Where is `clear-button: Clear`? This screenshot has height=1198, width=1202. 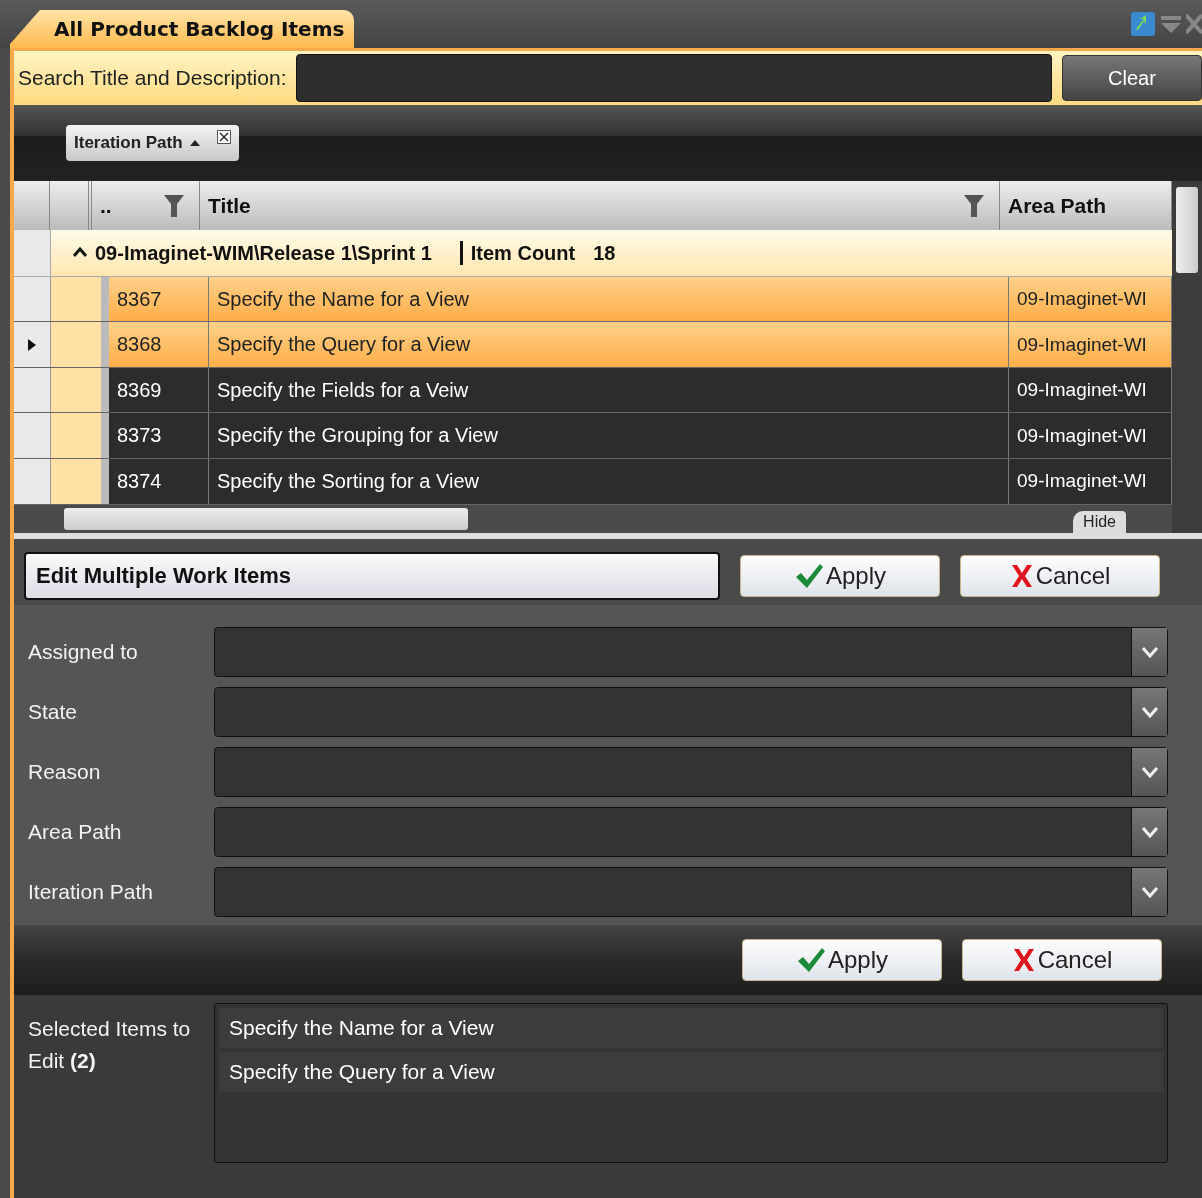
clear-button: Clear is located at coordinates (1132, 78).